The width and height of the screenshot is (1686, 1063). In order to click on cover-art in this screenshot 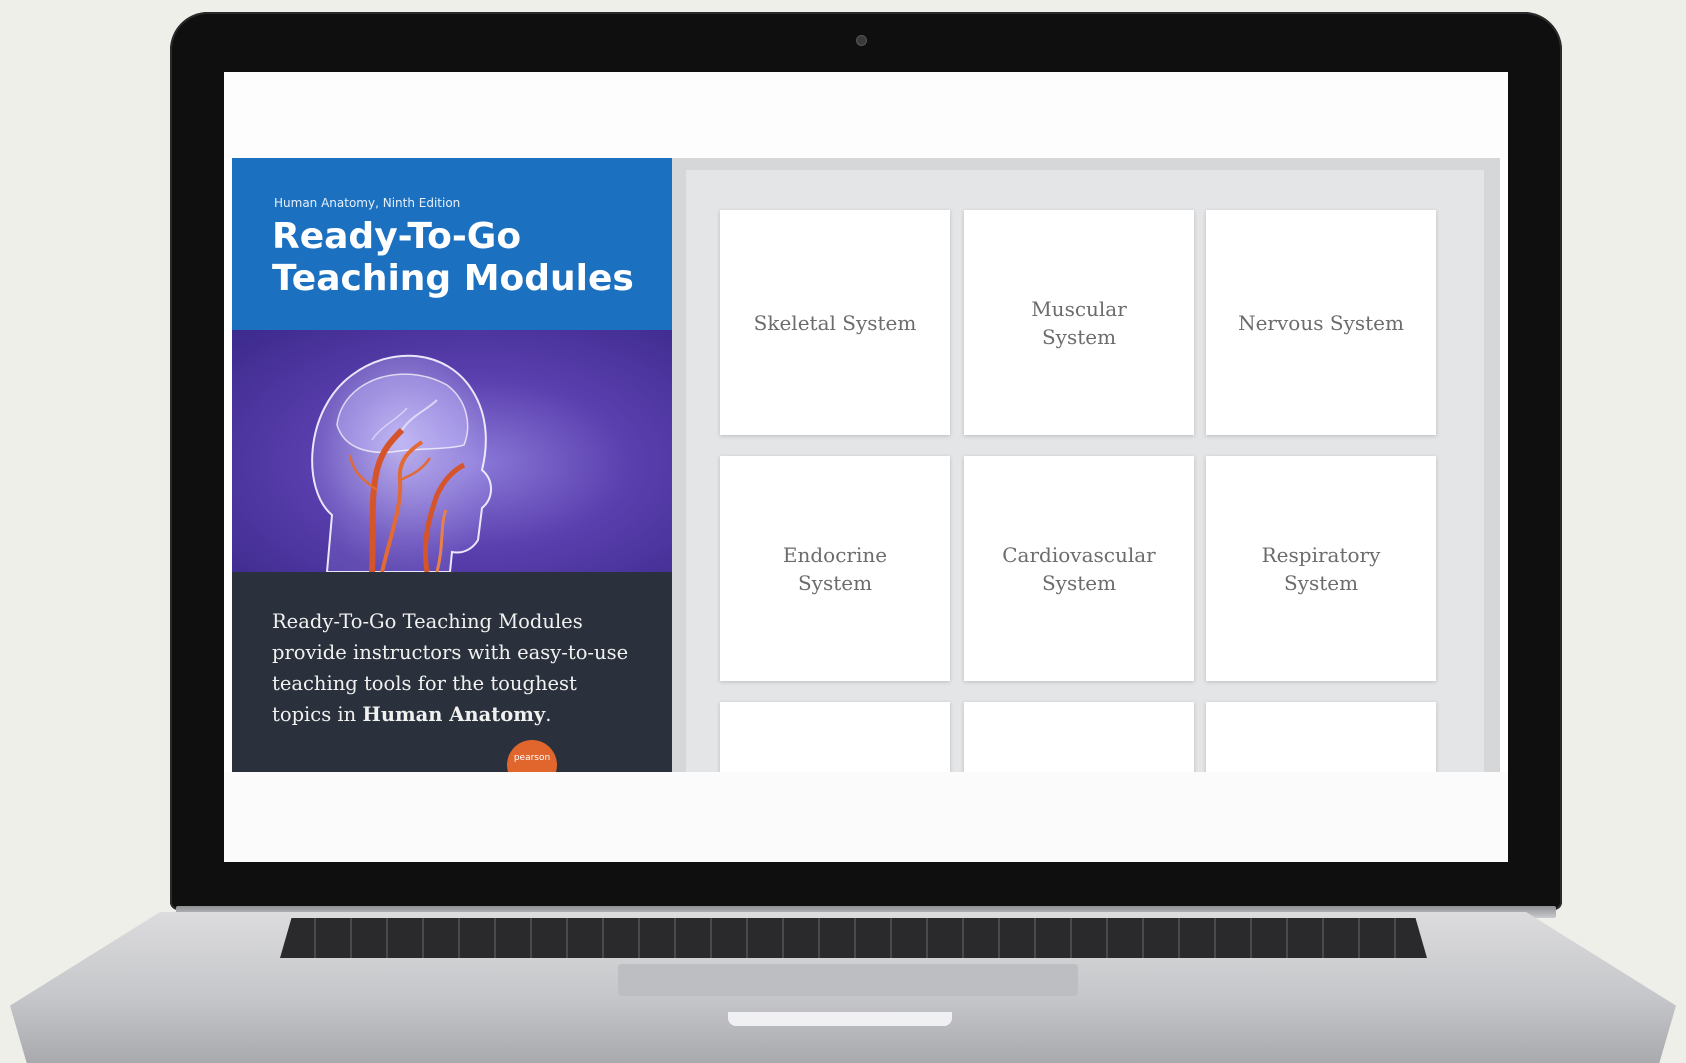, I will do `click(452, 451)`.